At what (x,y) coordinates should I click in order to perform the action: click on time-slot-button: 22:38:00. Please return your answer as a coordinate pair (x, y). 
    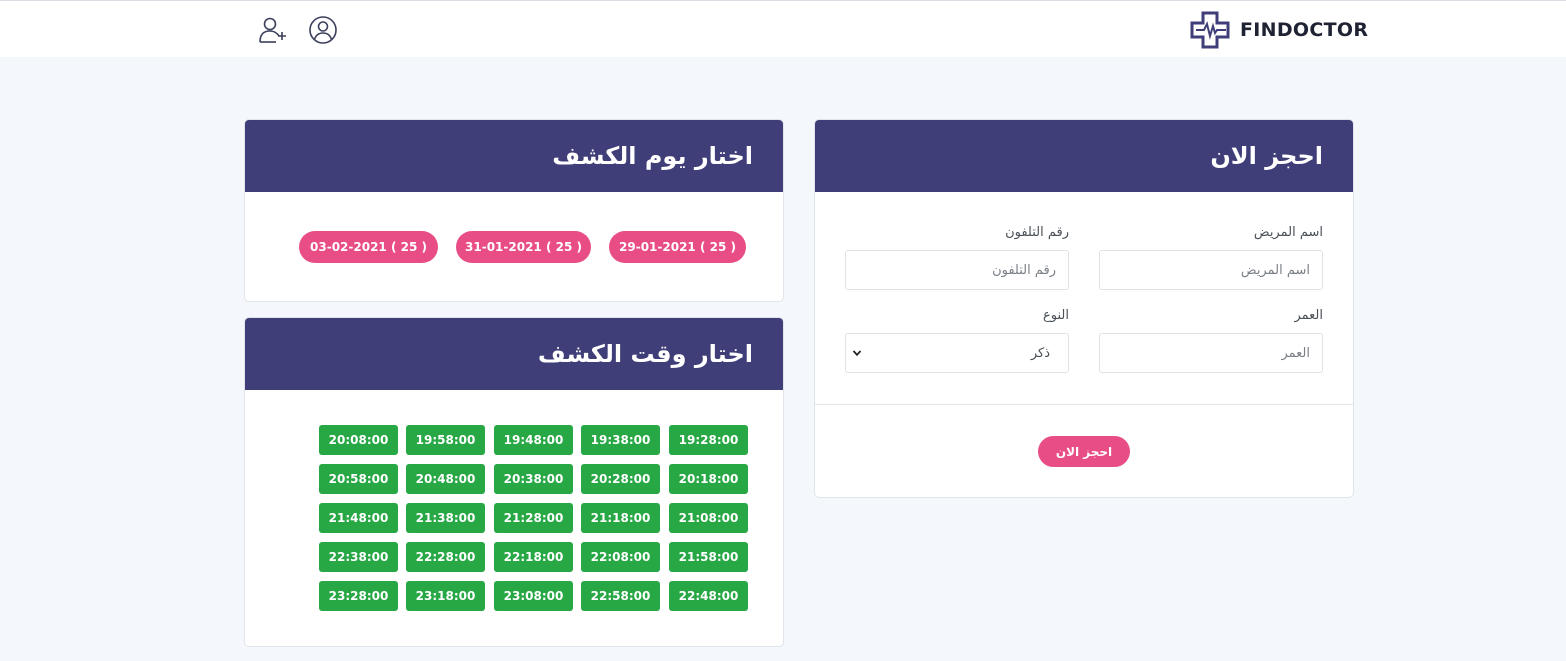
    Looking at the image, I should click on (358, 557).